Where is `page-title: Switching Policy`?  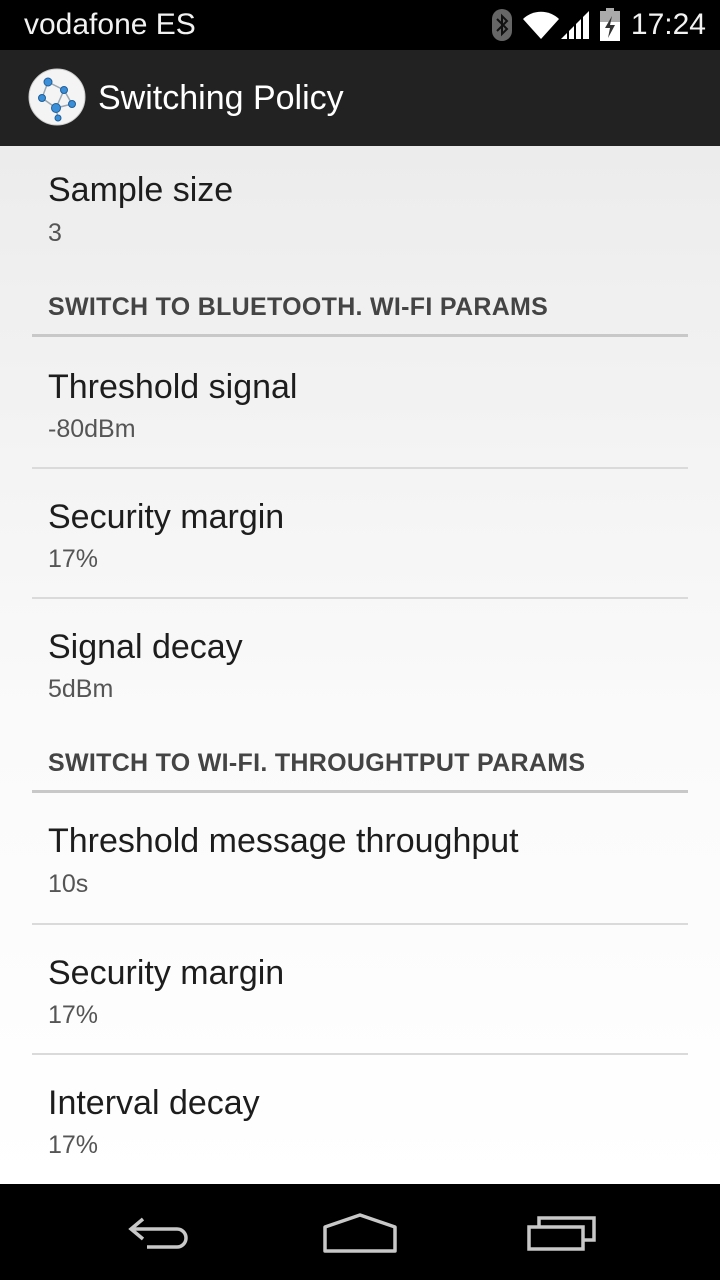
page-title: Switching Policy is located at coordinates (221, 98).